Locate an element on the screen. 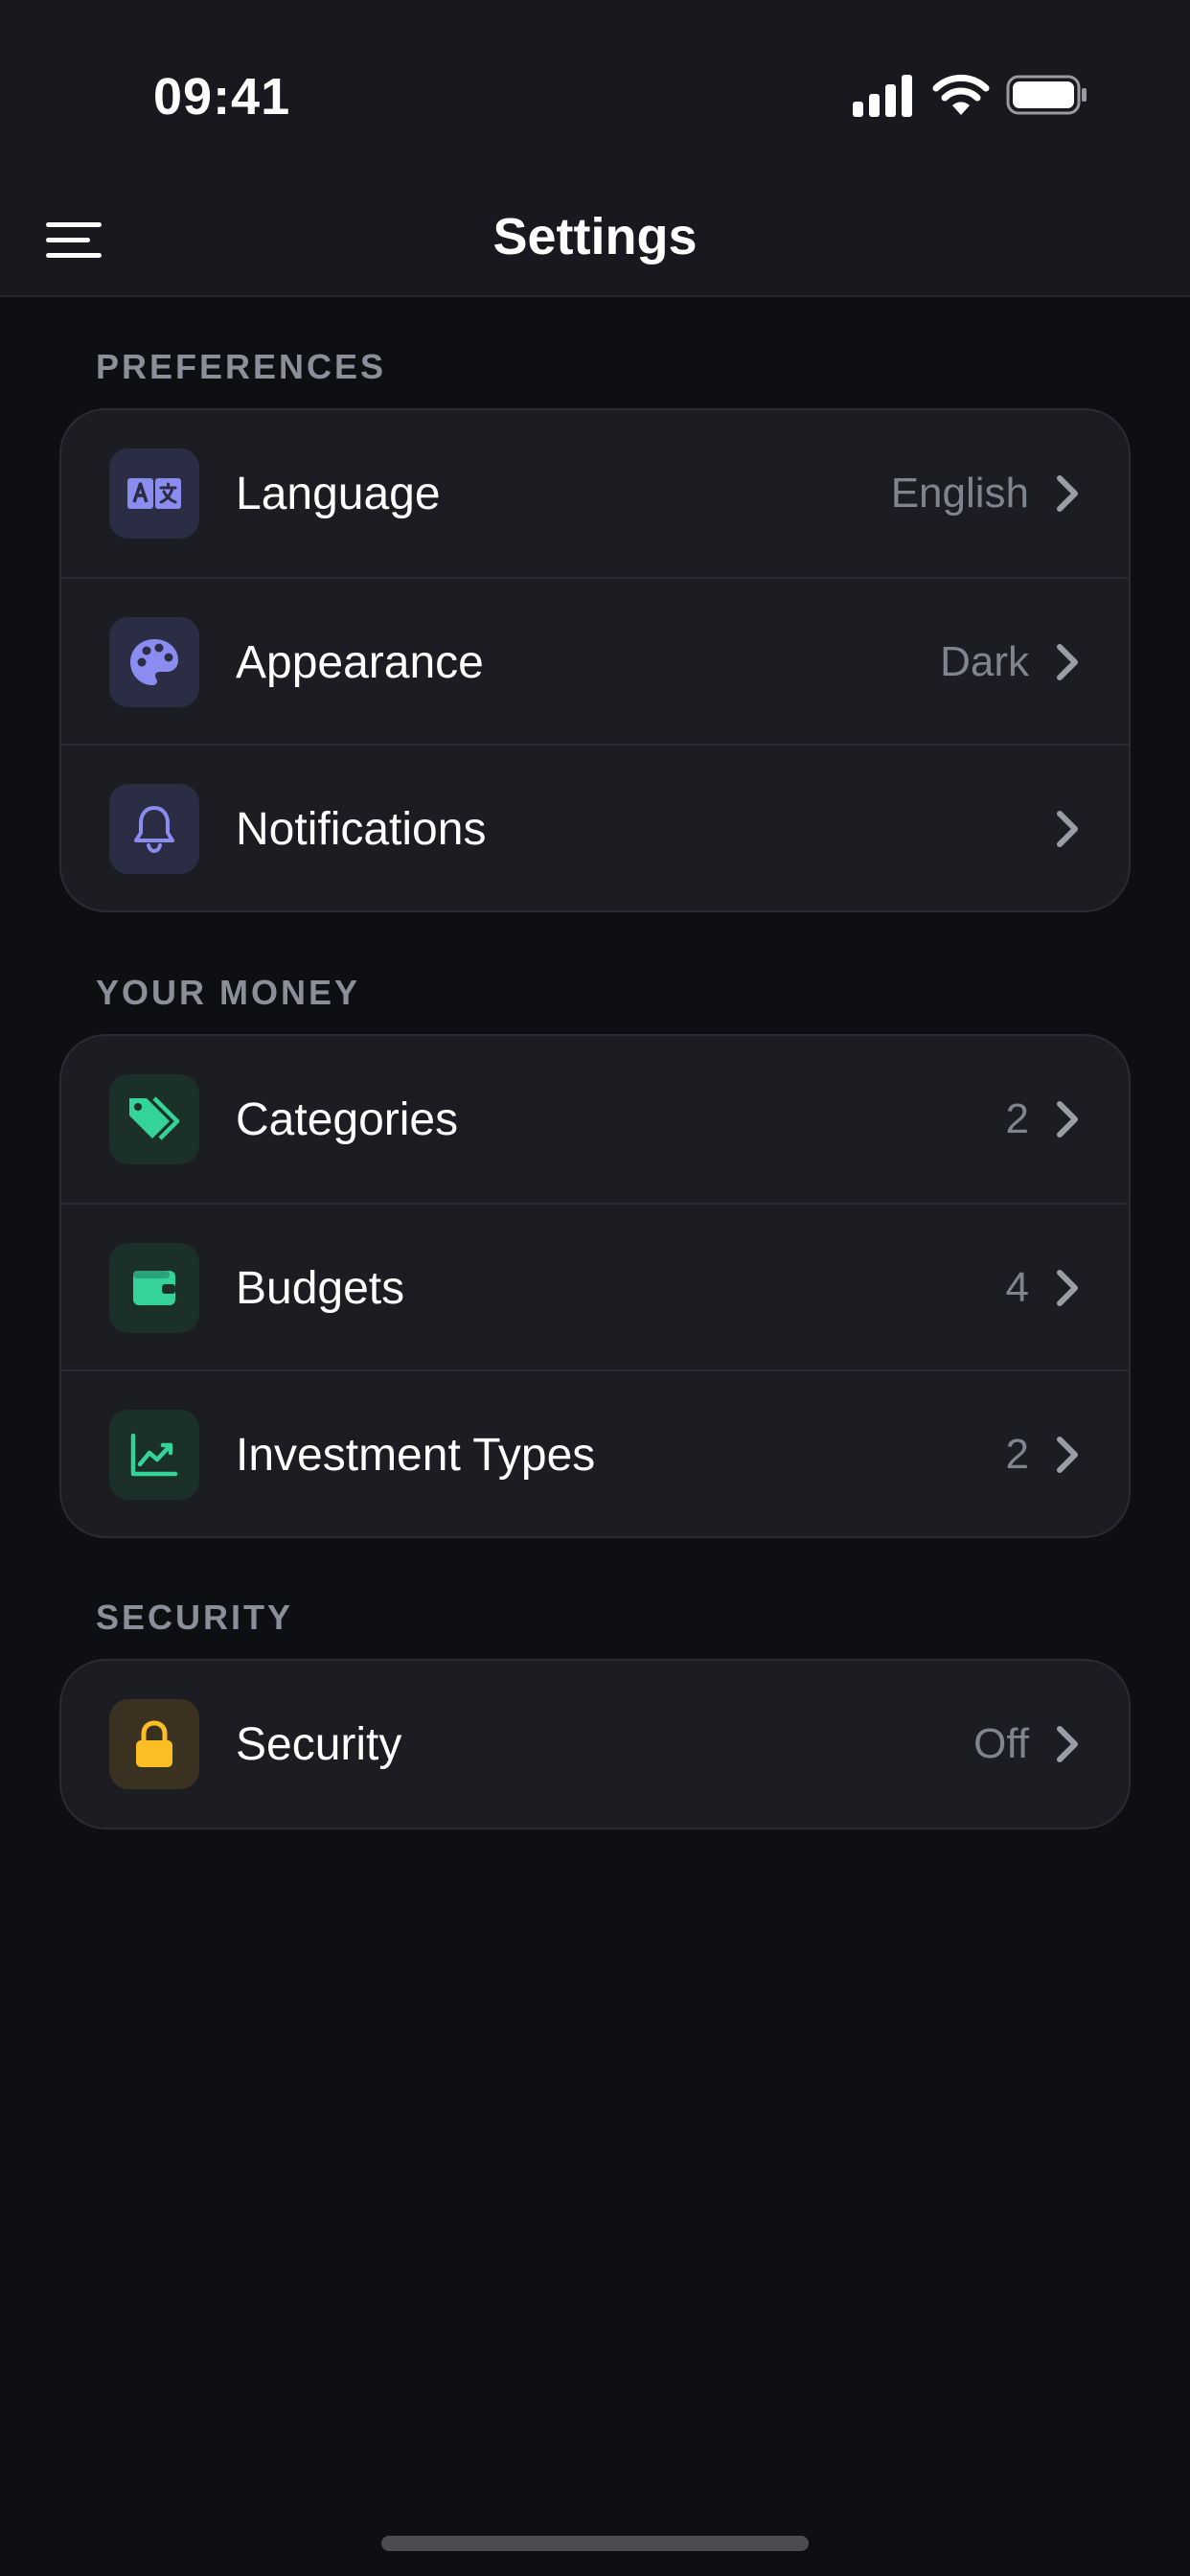  header: 09:41 Settings is located at coordinates (595, 148).